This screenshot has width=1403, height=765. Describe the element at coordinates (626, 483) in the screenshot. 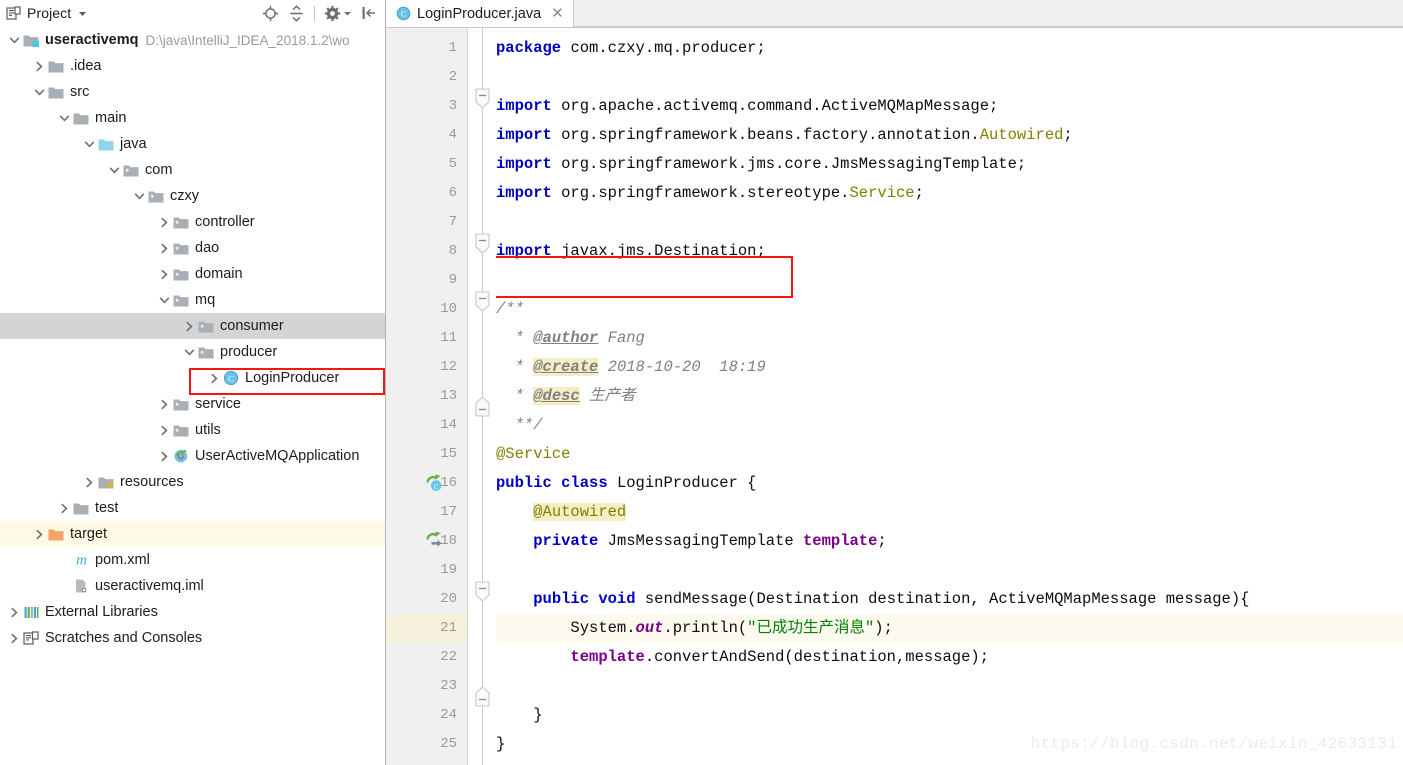

I see `code-line: public class LoginProducer {` at that location.